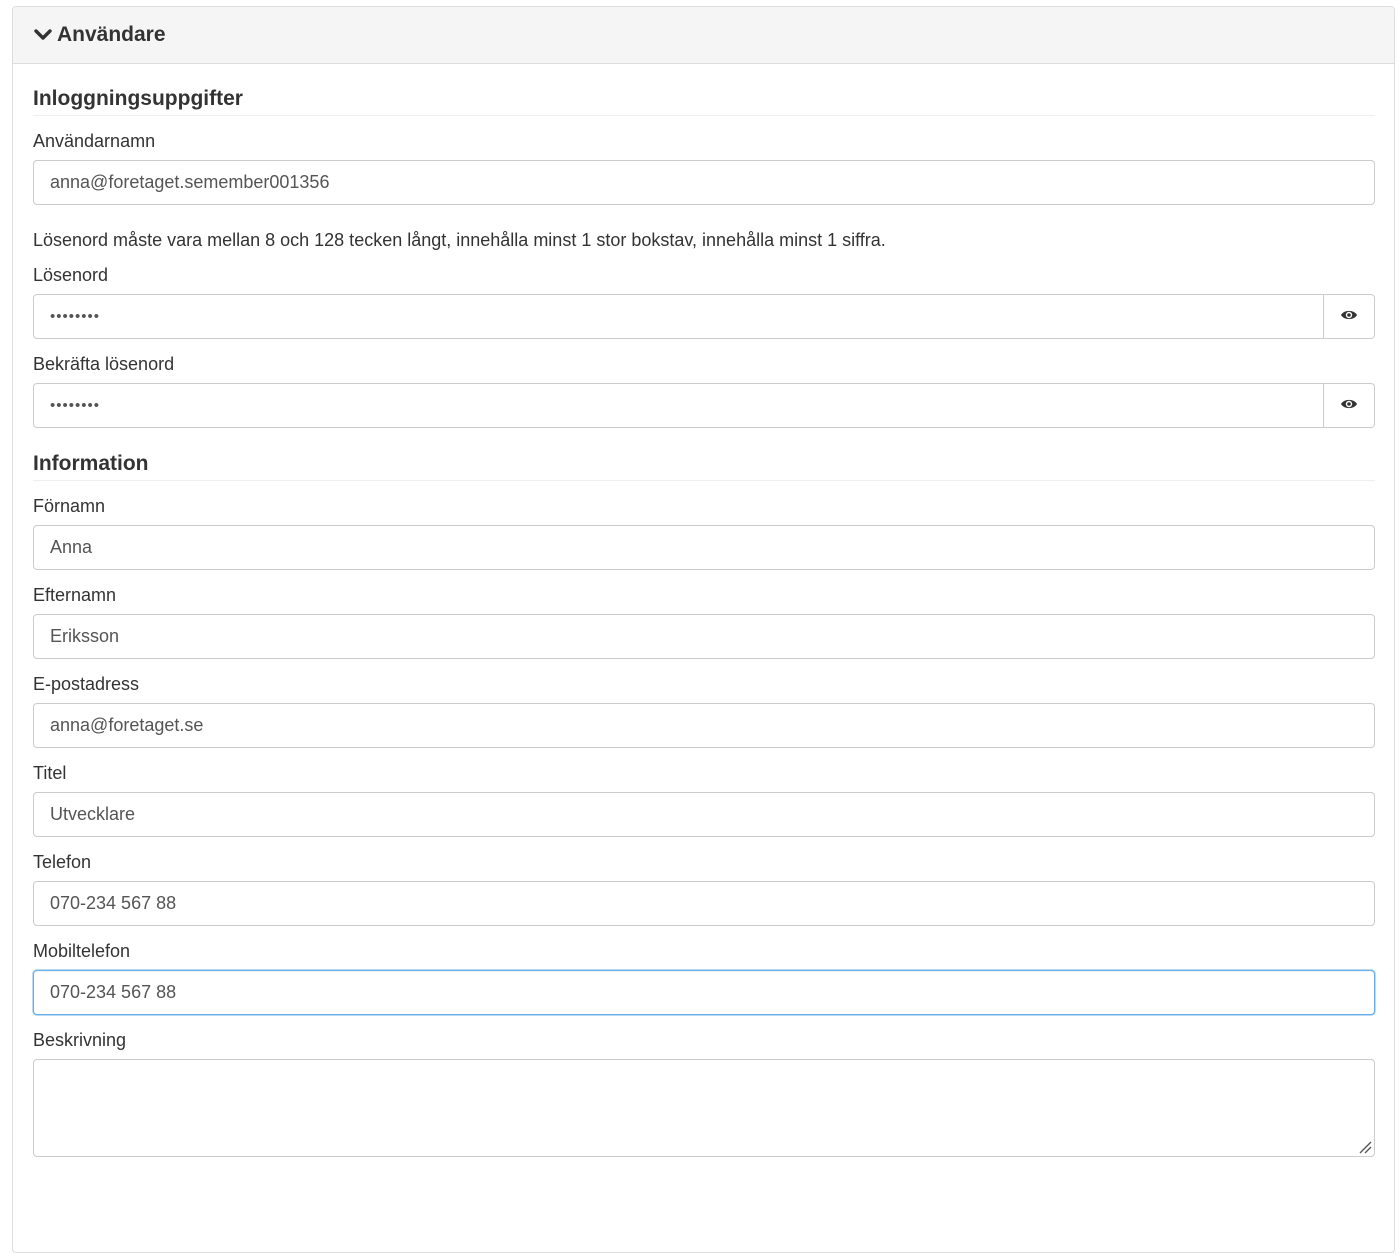 This screenshot has width=1400, height=1260. Describe the element at coordinates (704, 547) in the screenshot. I see `first-name-input` at that location.